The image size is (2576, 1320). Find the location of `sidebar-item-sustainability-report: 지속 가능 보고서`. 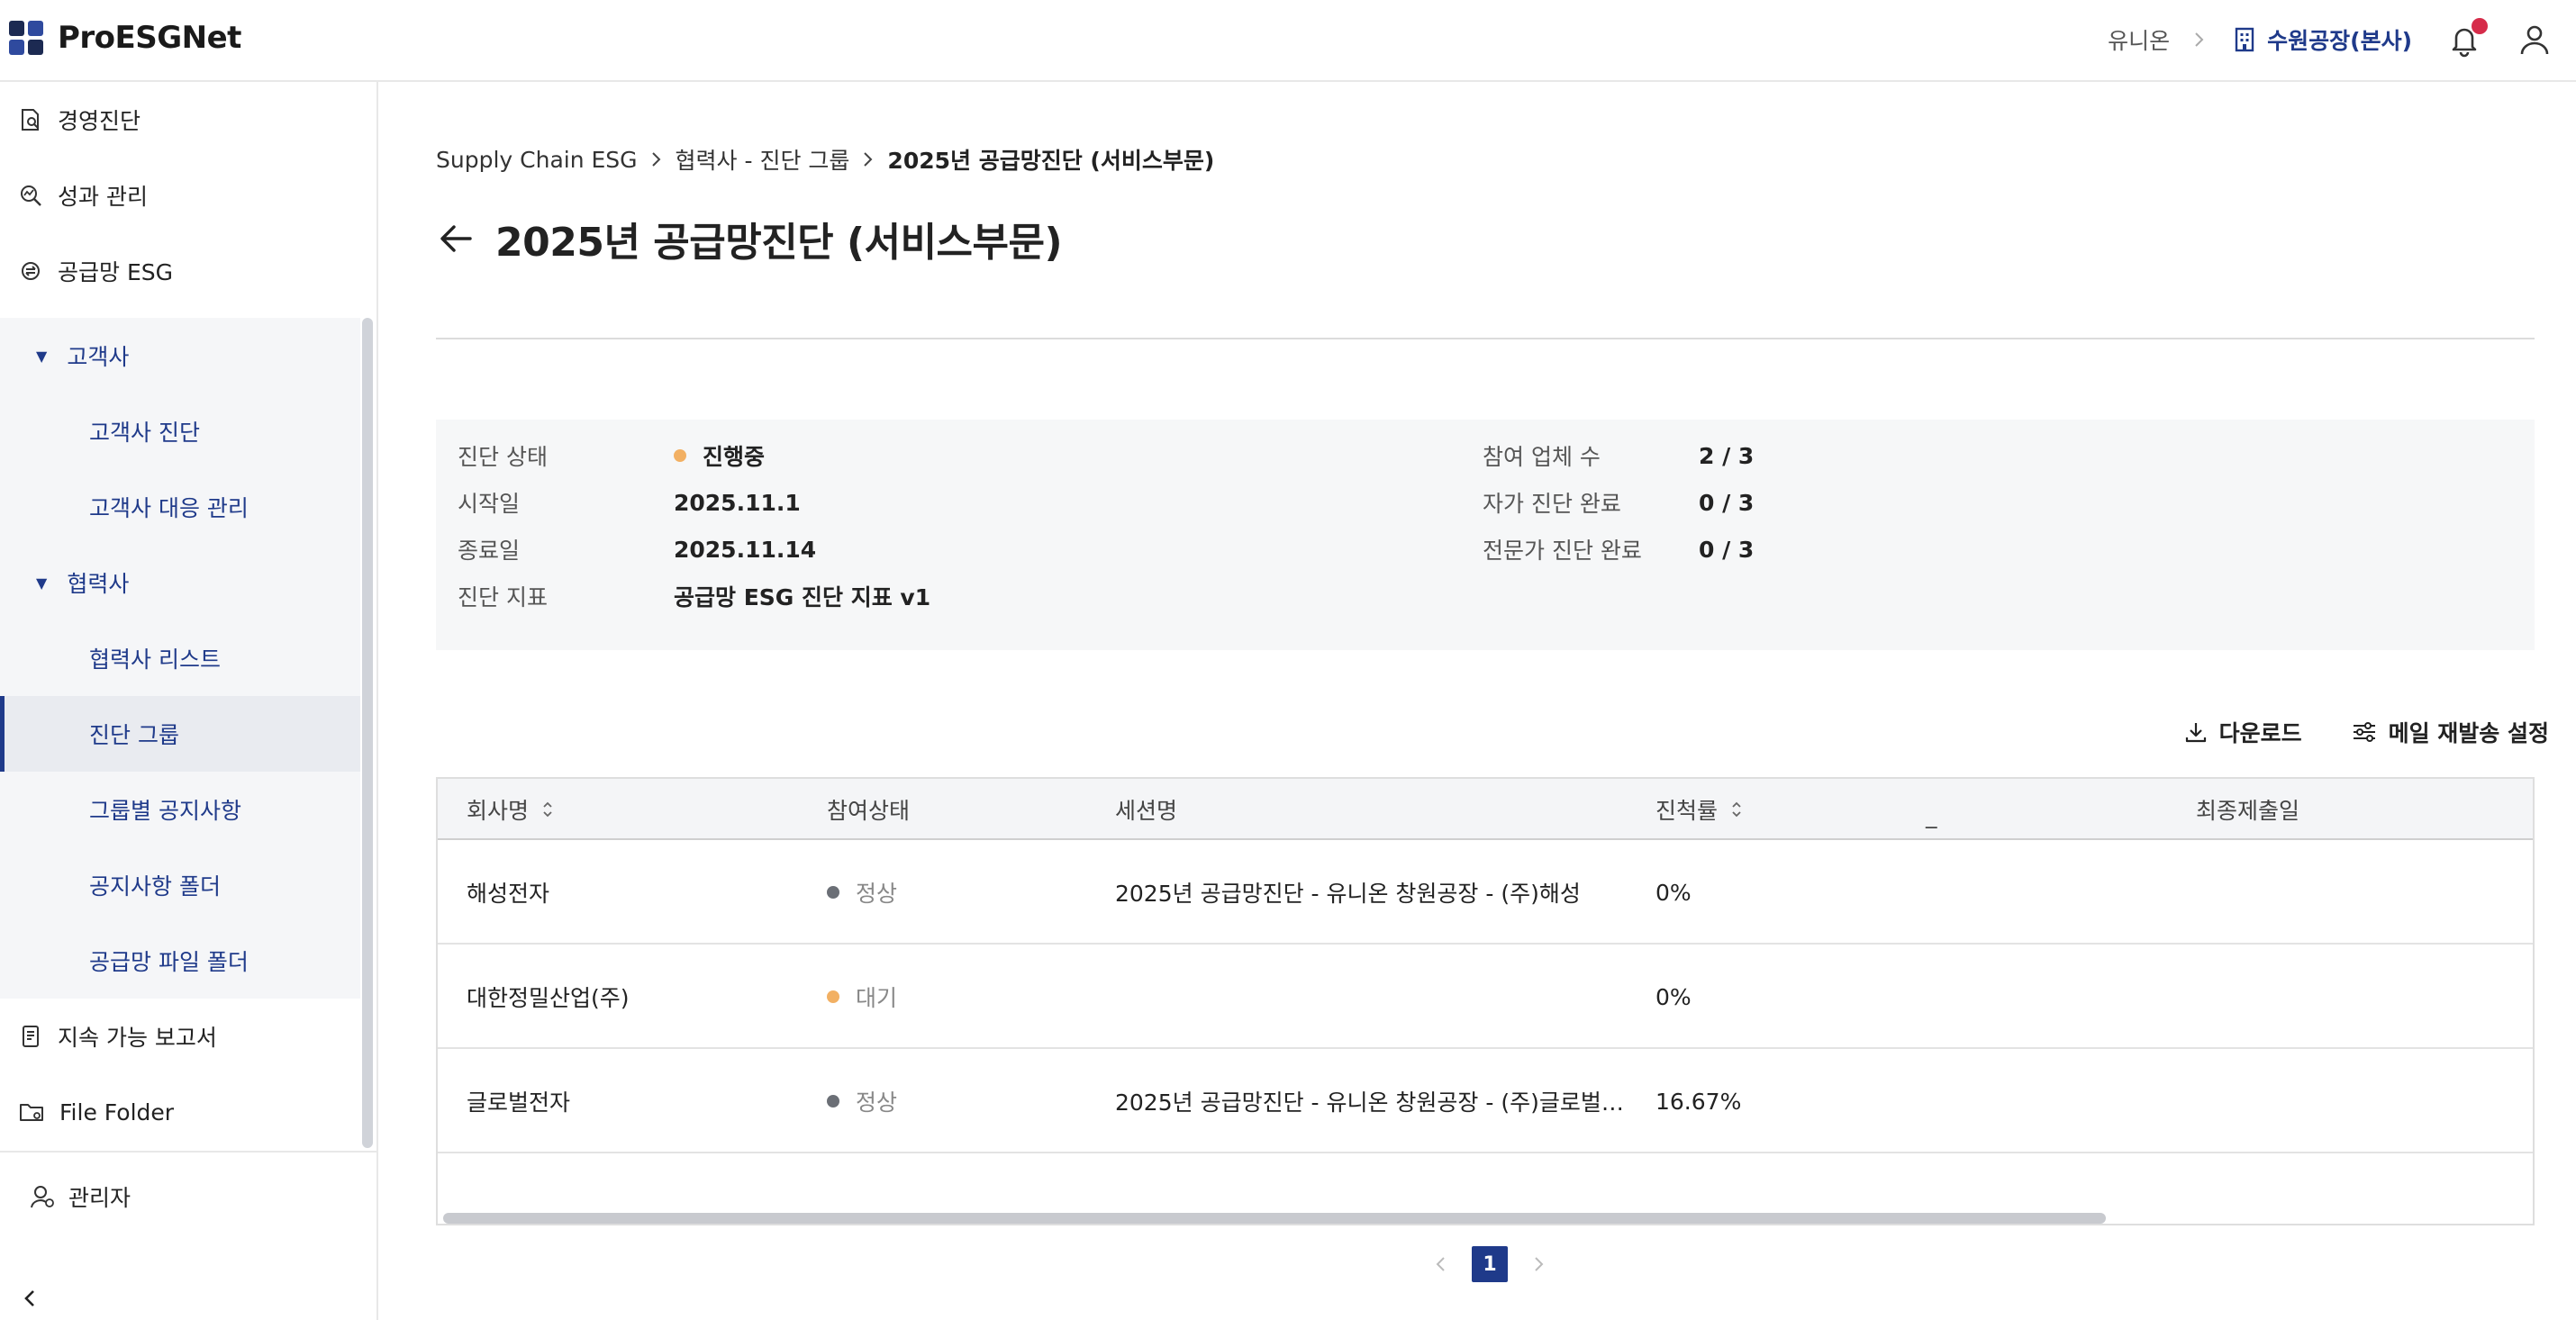

sidebar-item-sustainability-report: 지속 가능 보고서 is located at coordinates (188, 1036).